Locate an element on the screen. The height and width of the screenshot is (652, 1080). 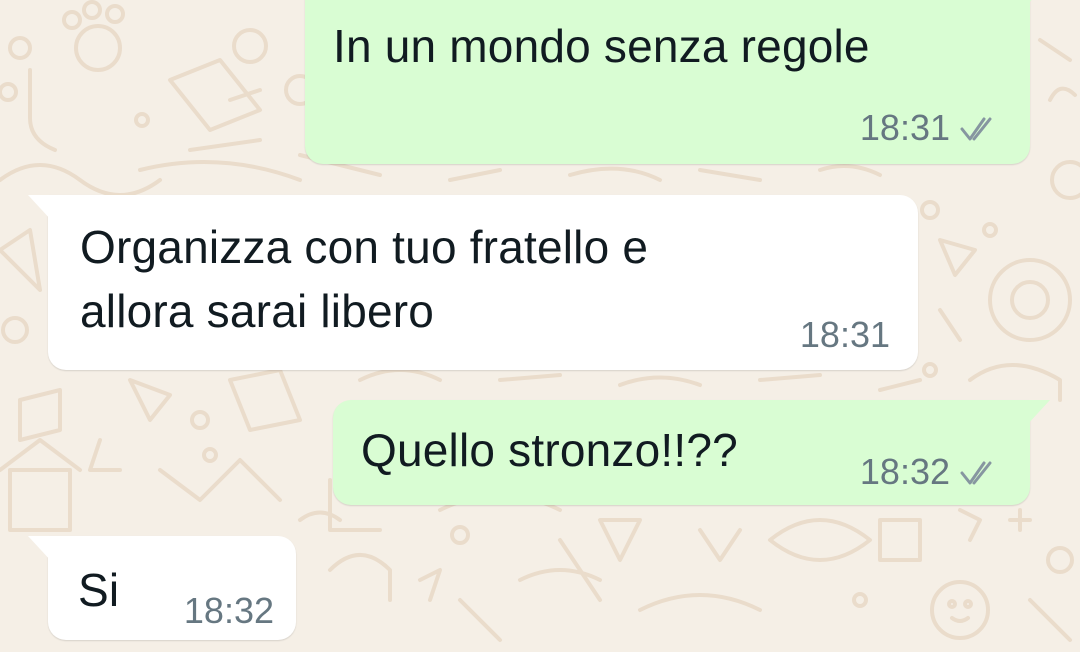
message-line: Organizza con tuo fratello e is located at coordinates (364, 247).